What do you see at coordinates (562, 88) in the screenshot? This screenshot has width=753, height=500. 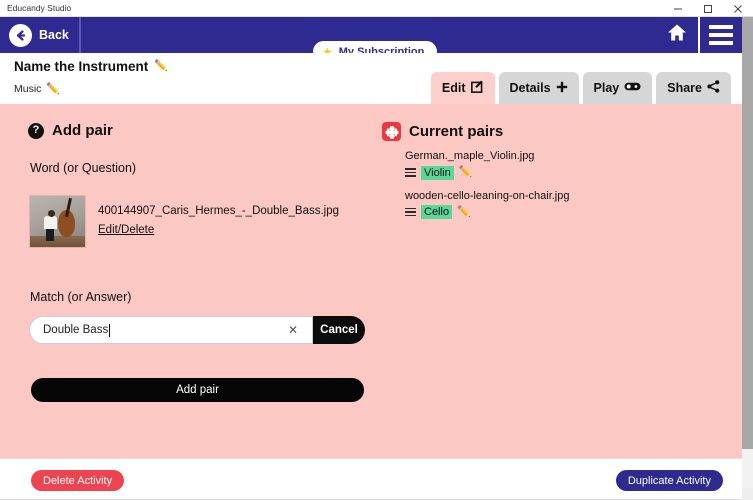 I see `plus-icon` at bounding box center [562, 88].